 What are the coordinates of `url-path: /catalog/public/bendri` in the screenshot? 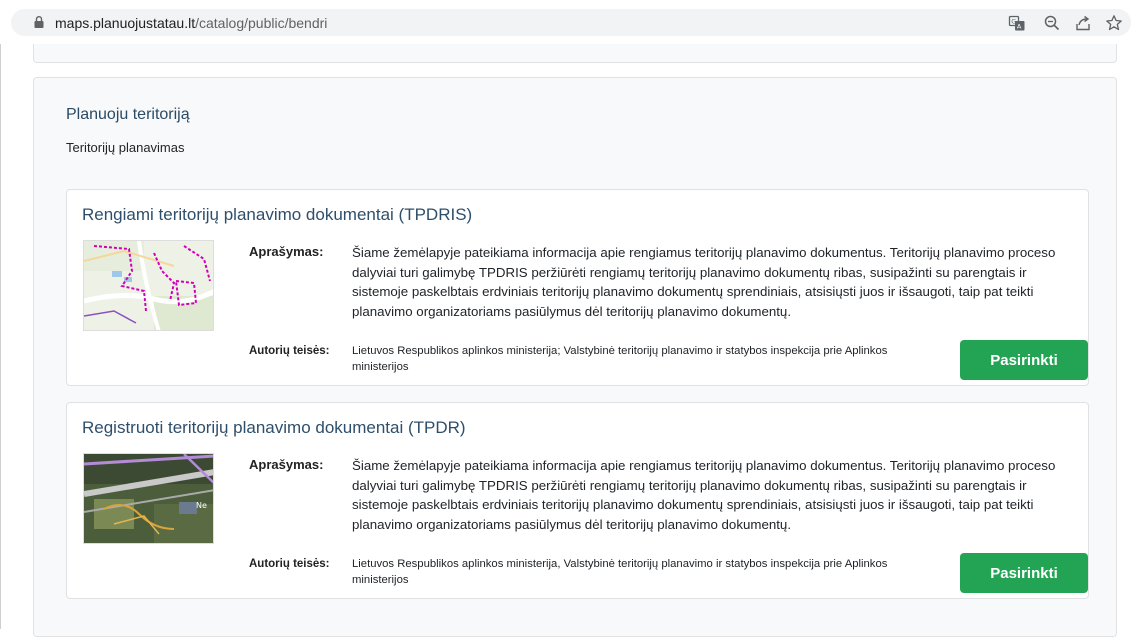 It's located at (261, 23).